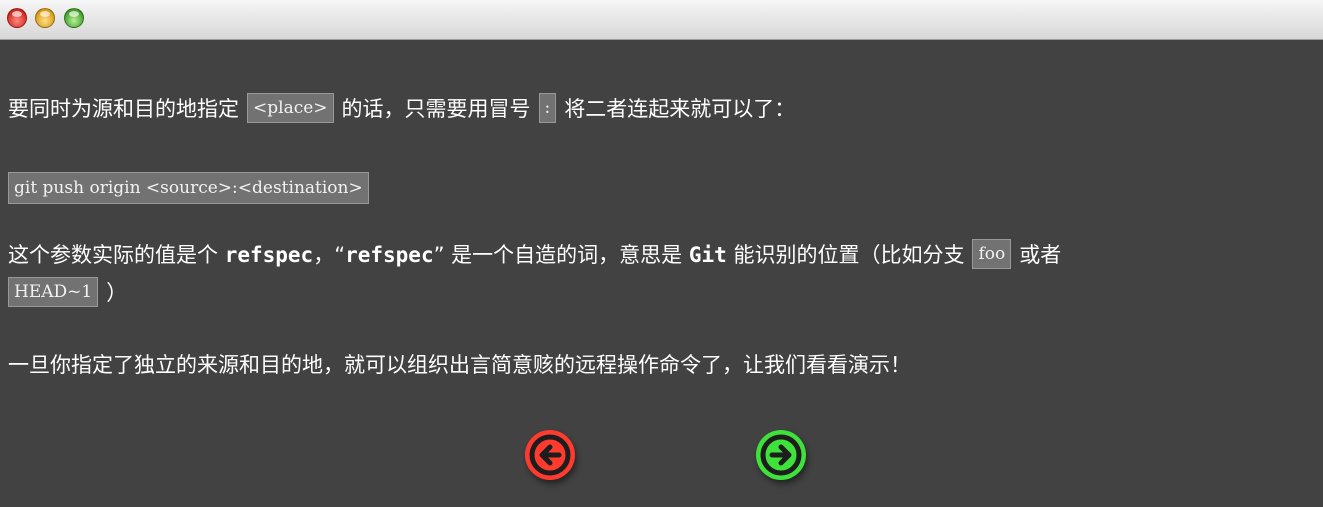 The height and width of the screenshot is (507, 1323). I want to click on arrow-right-icon, so click(781, 455).